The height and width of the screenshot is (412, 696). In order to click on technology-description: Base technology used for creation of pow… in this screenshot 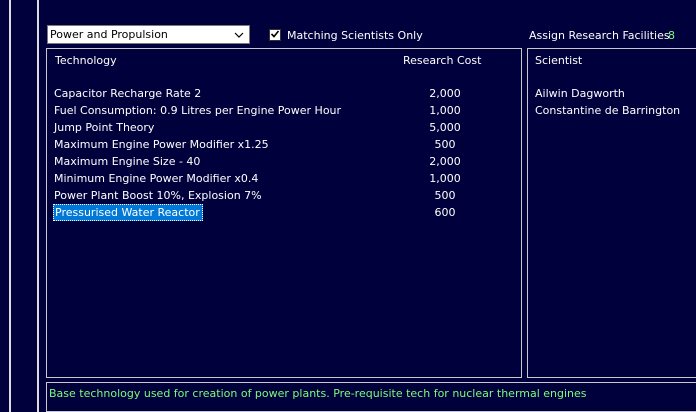, I will do `click(318, 393)`.